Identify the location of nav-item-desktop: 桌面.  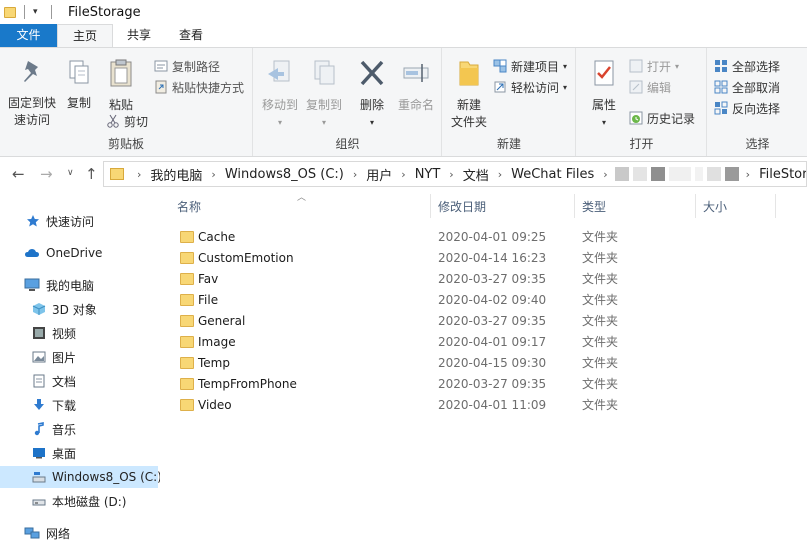
(79, 453).